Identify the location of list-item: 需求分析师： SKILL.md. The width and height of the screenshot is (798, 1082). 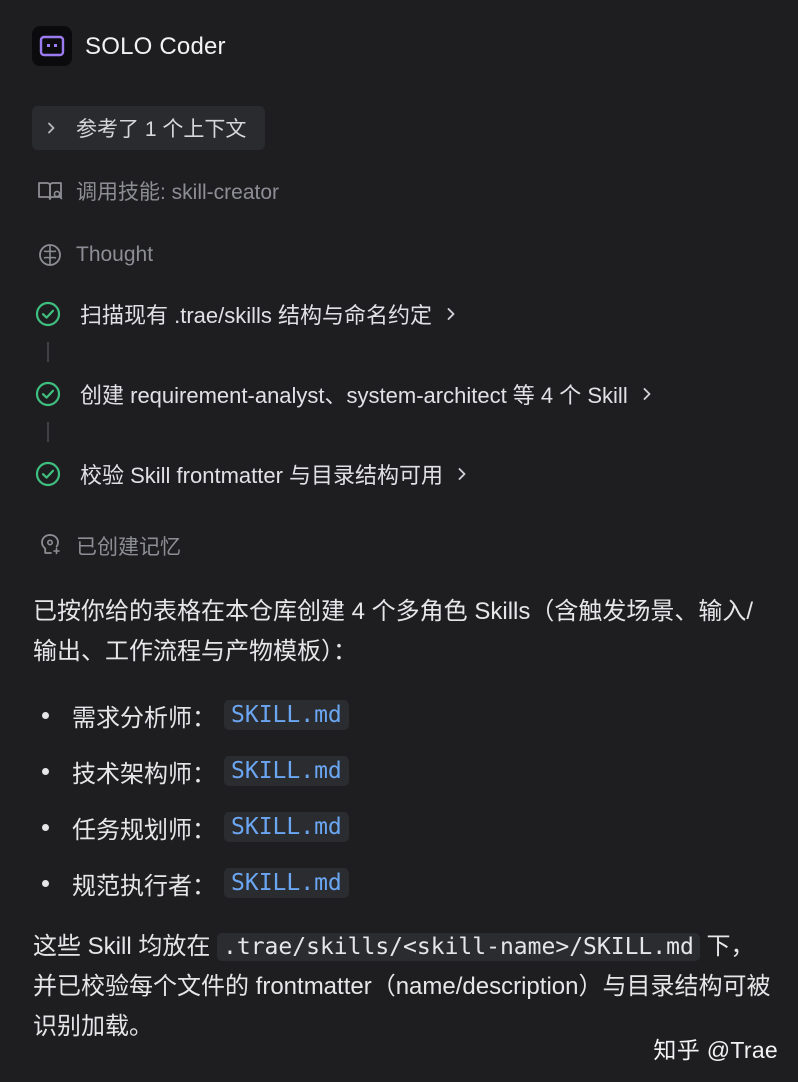
(195, 715).